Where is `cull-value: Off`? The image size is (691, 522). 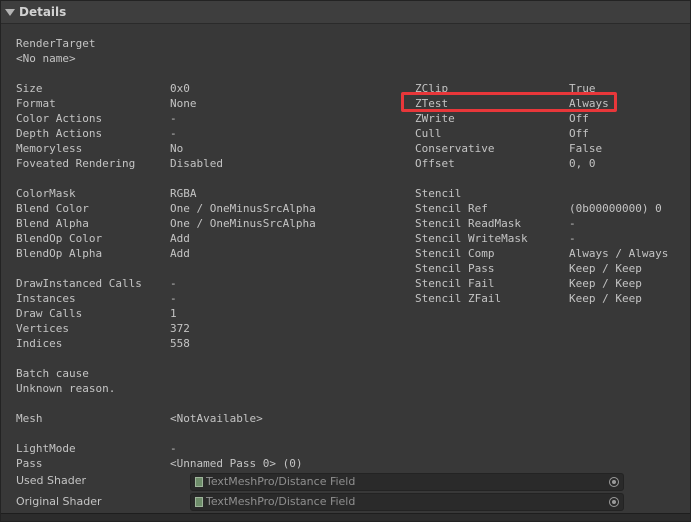
cull-value: Off is located at coordinates (579, 133).